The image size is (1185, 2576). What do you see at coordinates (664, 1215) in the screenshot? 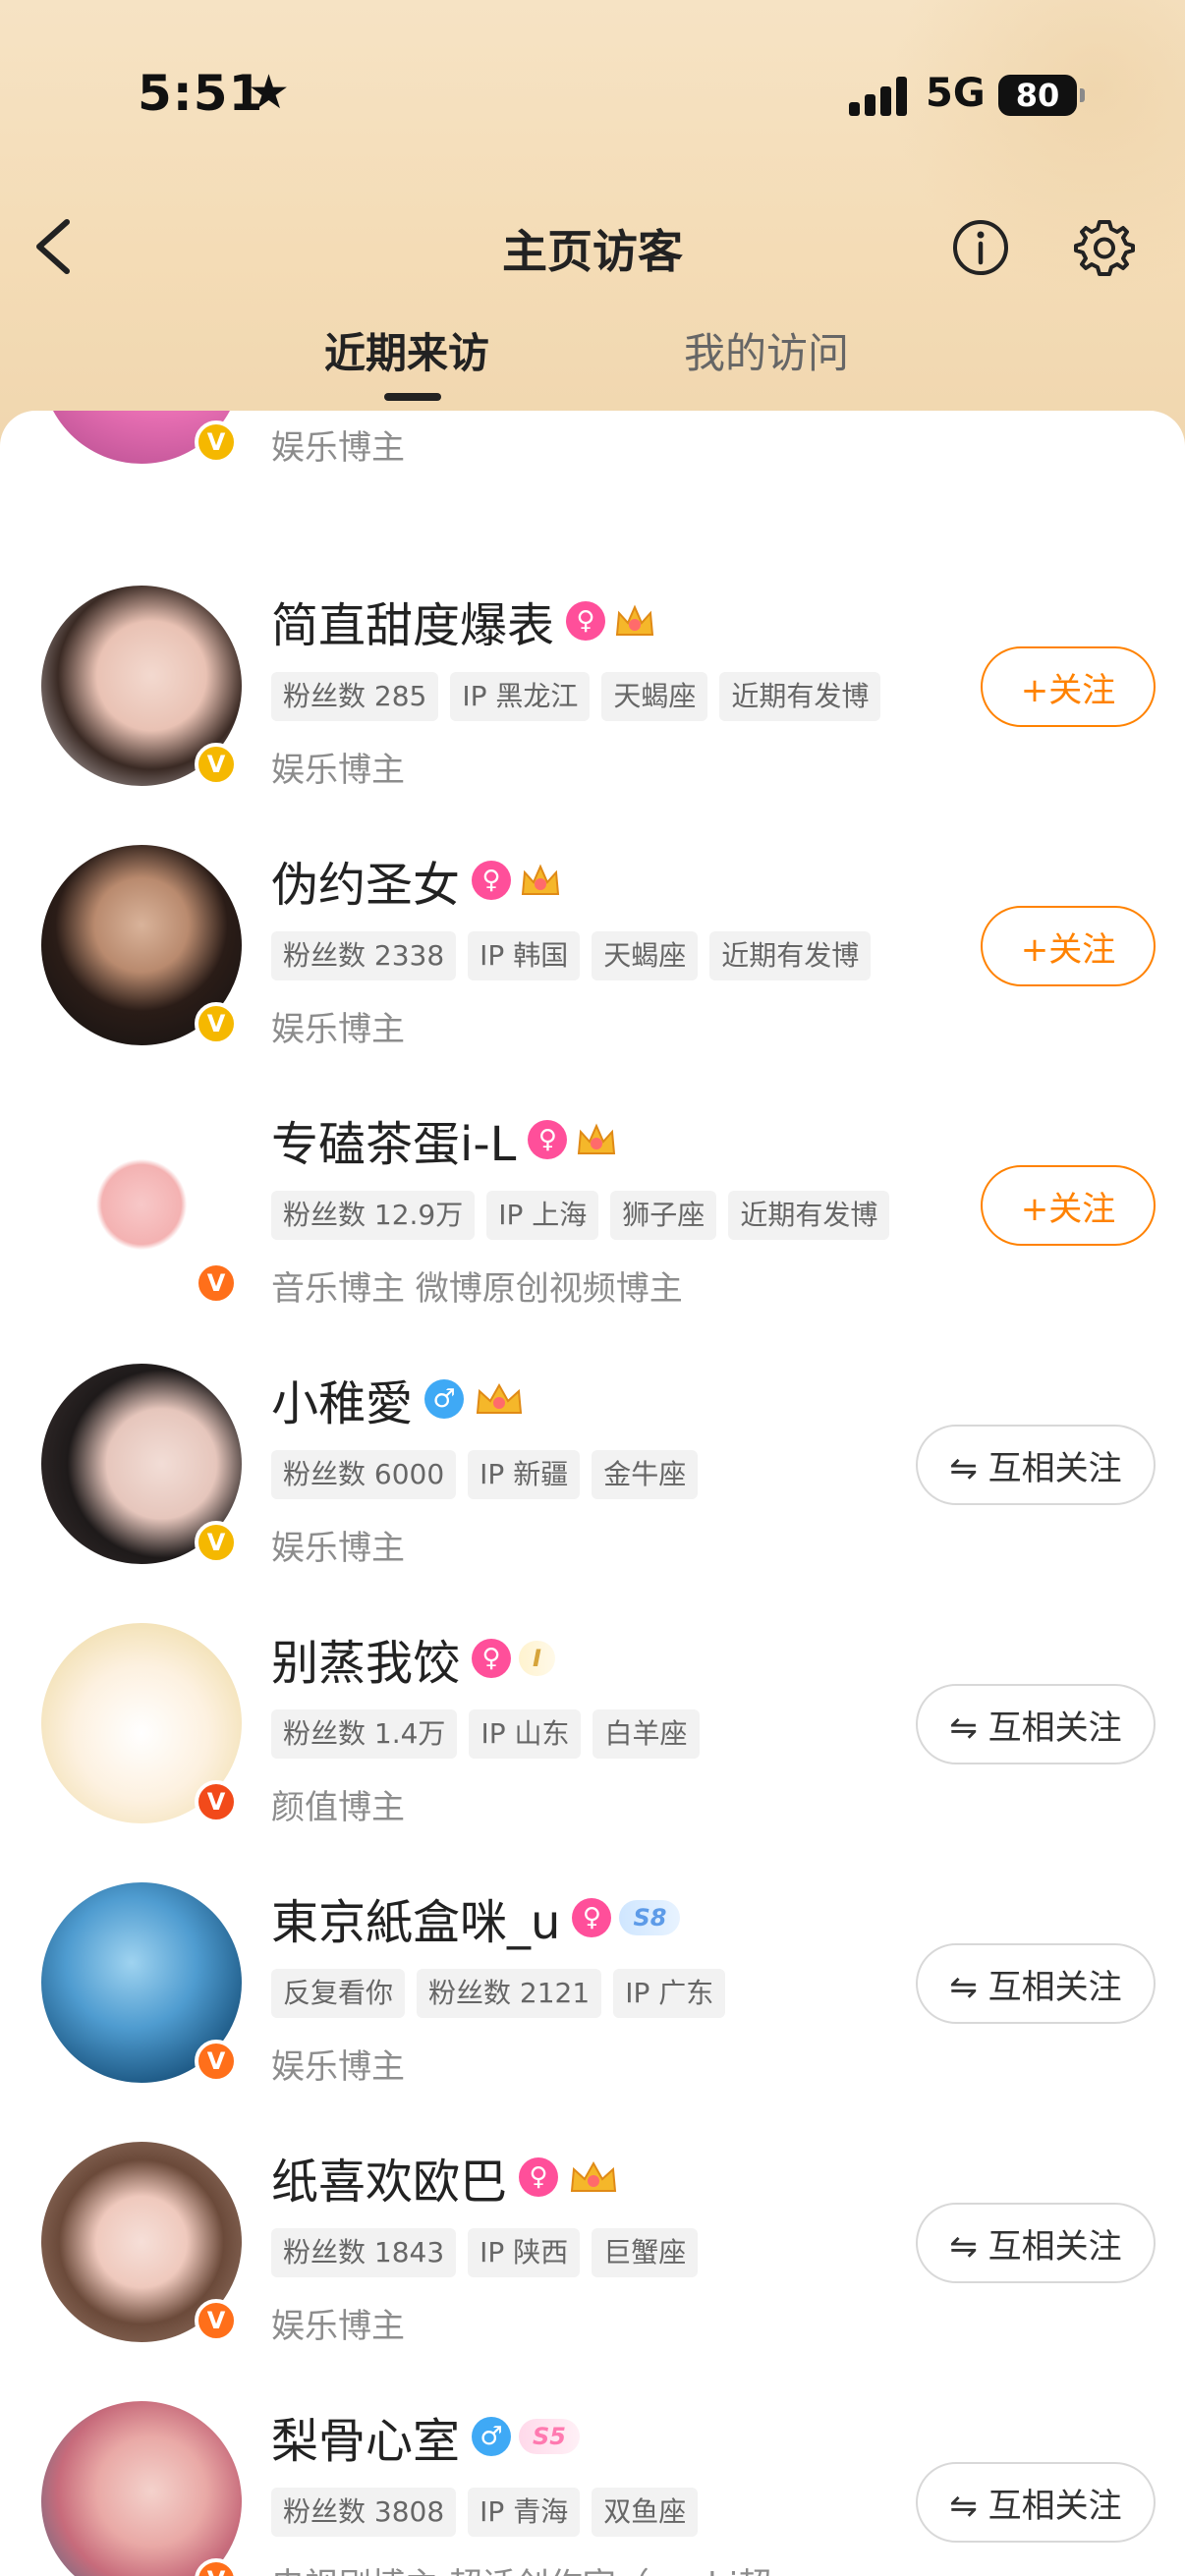
I see `tag: 狮子座` at bounding box center [664, 1215].